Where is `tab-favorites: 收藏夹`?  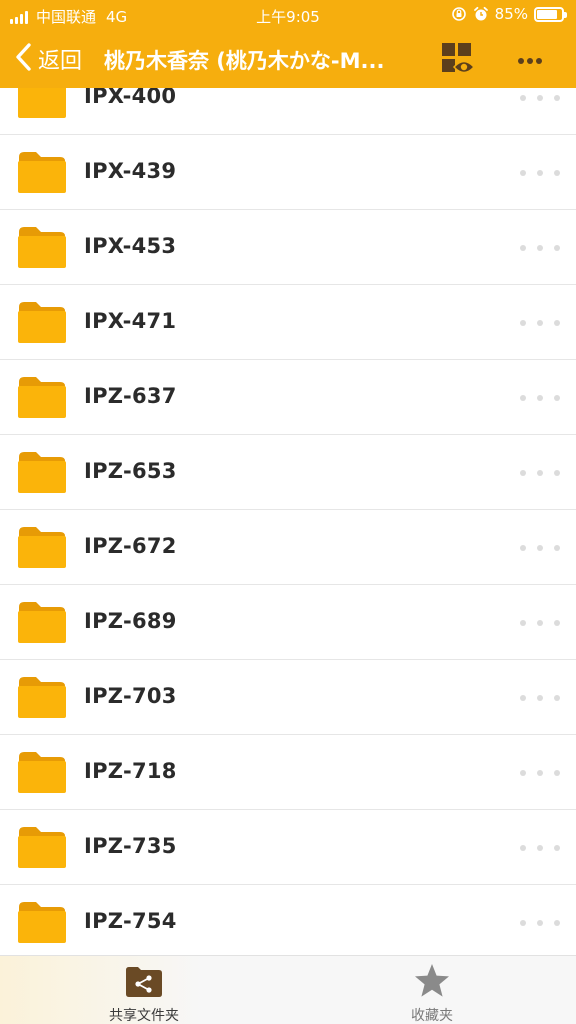 tab-favorites: 收藏夹 is located at coordinates (432, 990).